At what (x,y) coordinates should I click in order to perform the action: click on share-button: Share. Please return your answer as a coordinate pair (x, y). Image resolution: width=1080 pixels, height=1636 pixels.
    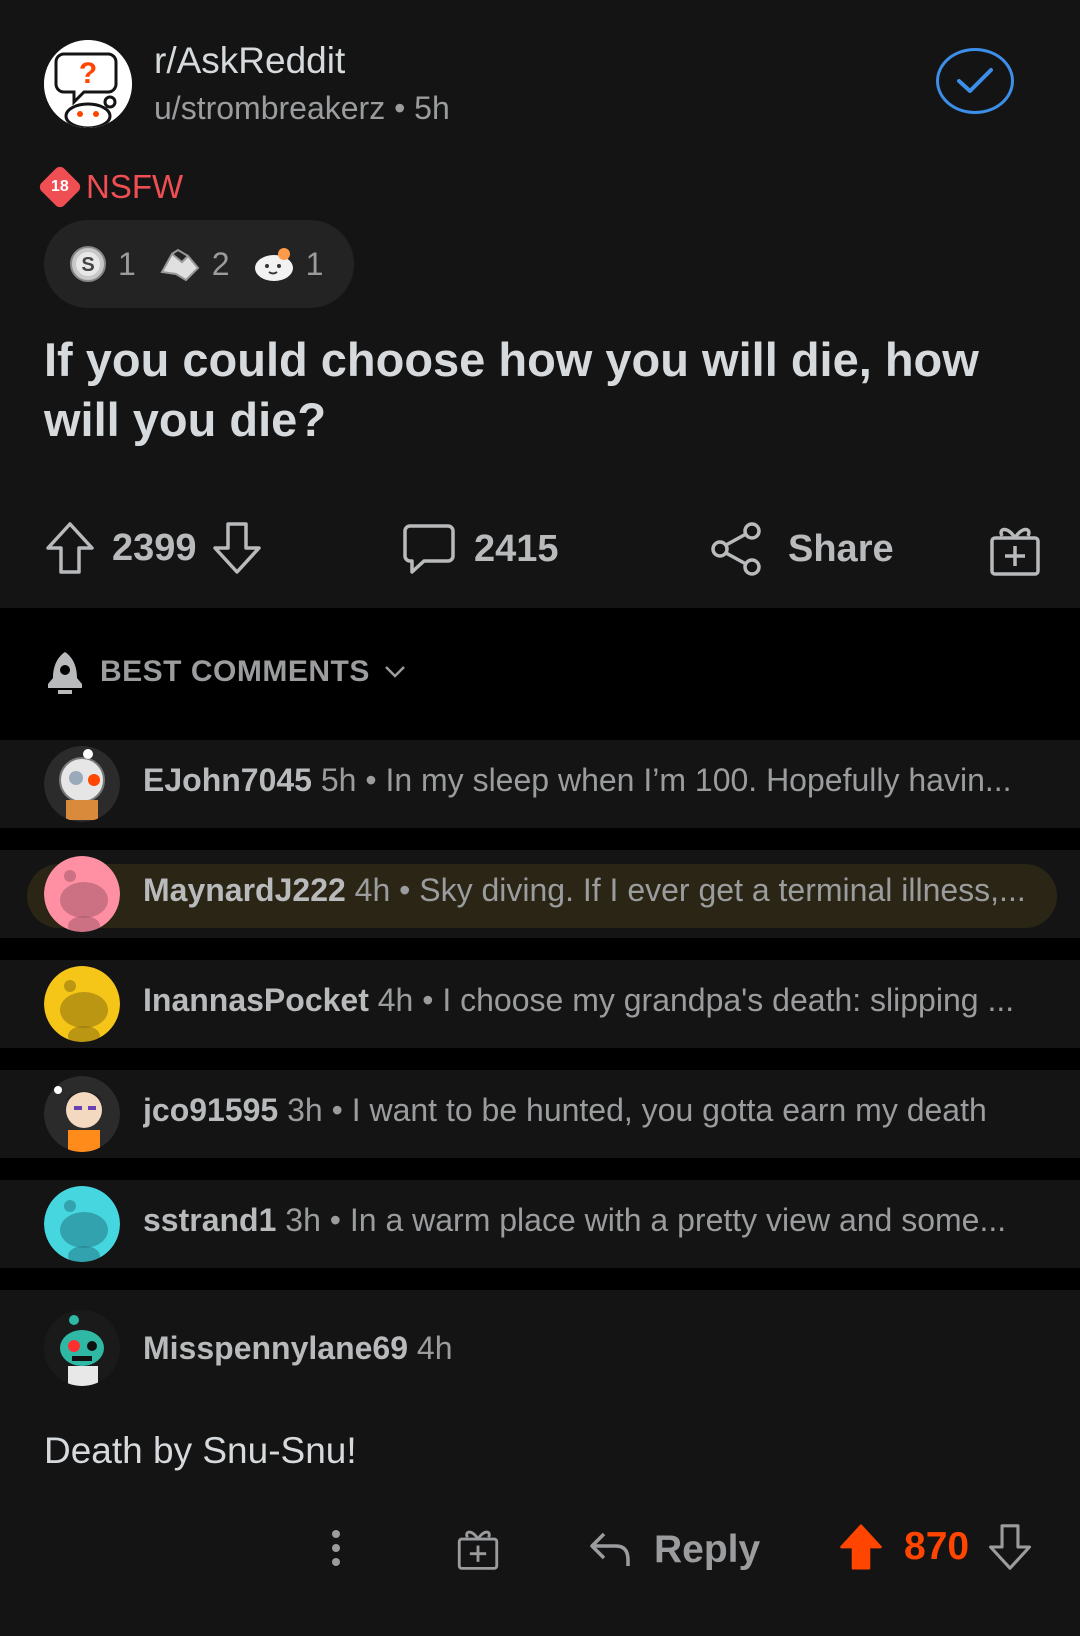
    Looking at the image, I should click on (802, 549).